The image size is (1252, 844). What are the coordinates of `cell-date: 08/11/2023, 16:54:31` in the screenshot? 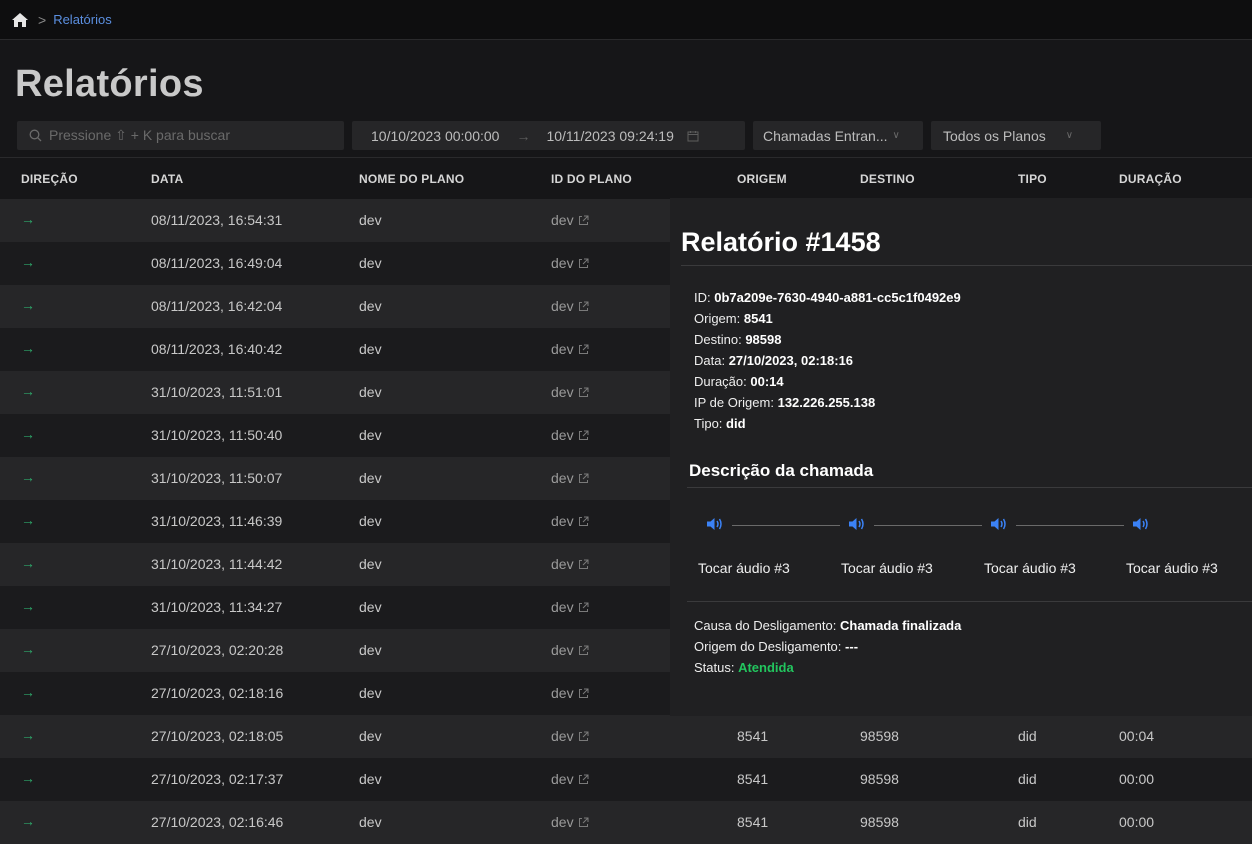 It's located at (217, 220).